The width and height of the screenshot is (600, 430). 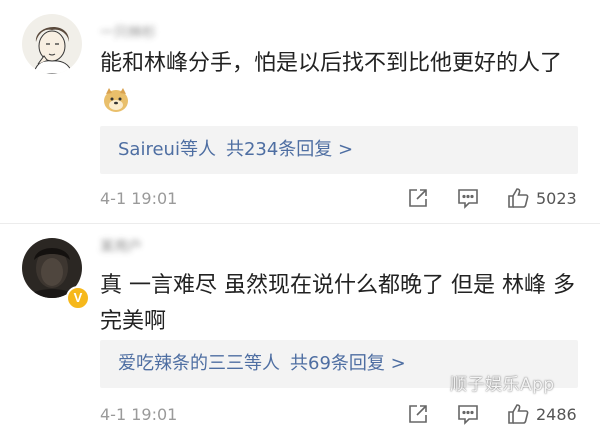 I want to click on replies-summary: Saireui等人 共234条回复 >, so click(x=339, y=150).